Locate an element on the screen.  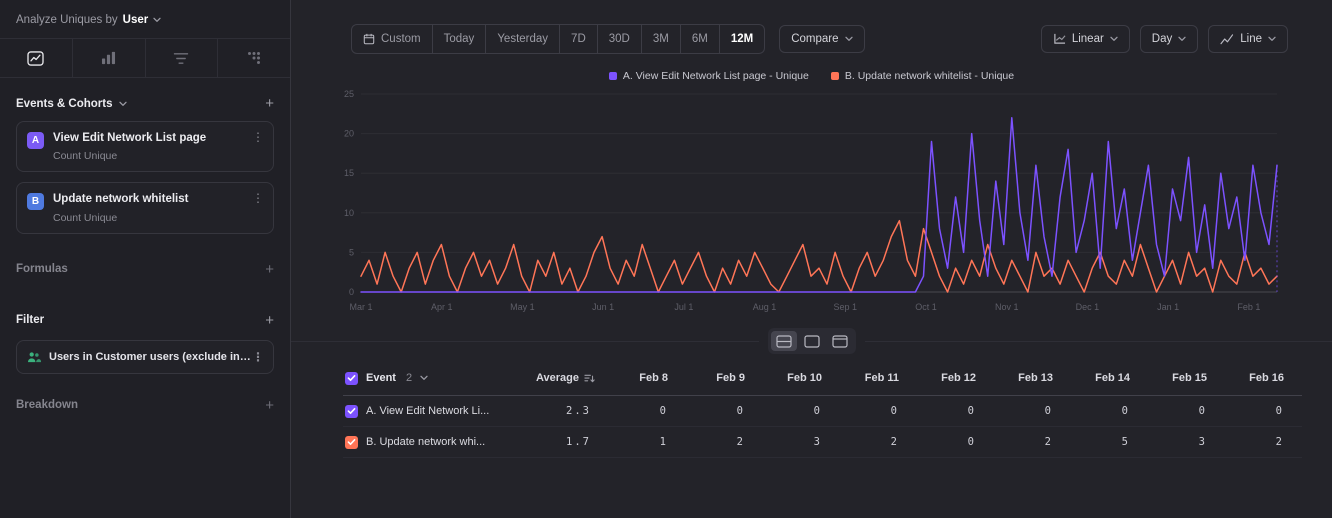
range-label: 3M is located at coordinates (660, 39).